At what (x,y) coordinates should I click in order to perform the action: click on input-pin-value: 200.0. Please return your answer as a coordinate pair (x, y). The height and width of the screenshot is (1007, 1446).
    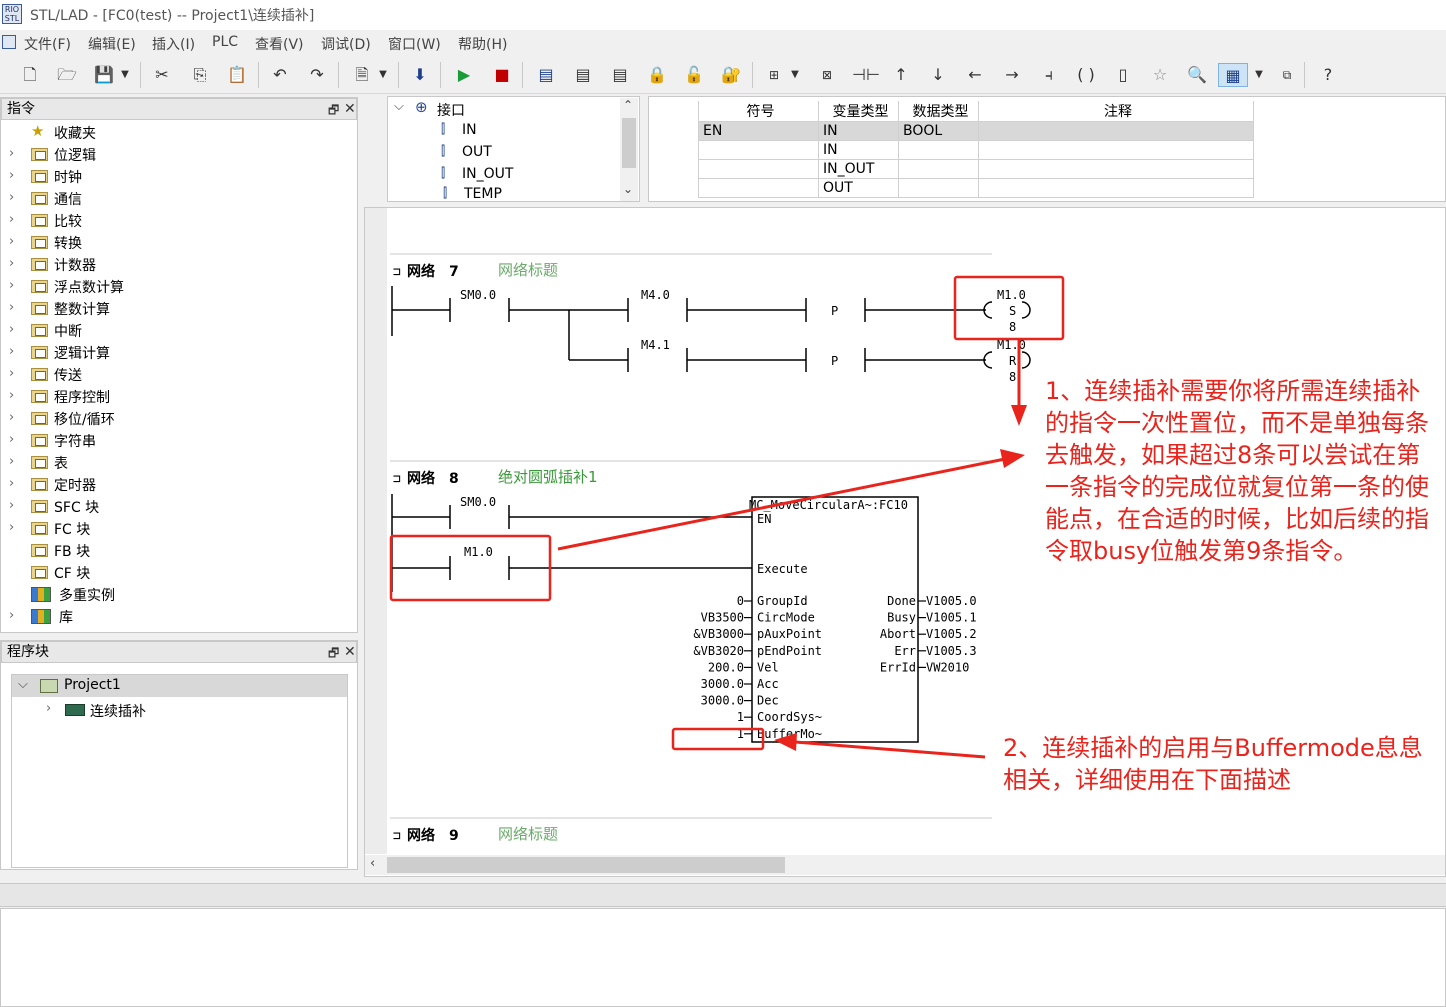
    Looking at the image, I should click on (726, 667).